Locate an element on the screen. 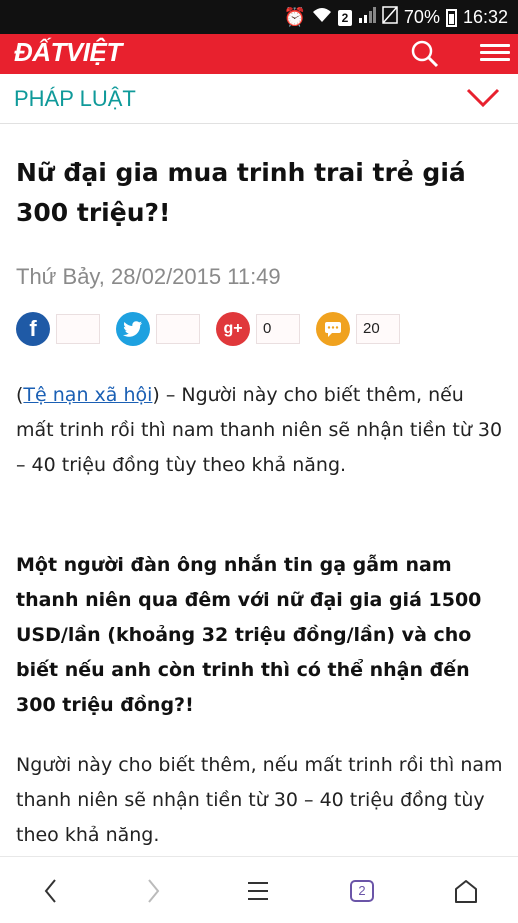  home-icon is located at coordinates (466, 891).